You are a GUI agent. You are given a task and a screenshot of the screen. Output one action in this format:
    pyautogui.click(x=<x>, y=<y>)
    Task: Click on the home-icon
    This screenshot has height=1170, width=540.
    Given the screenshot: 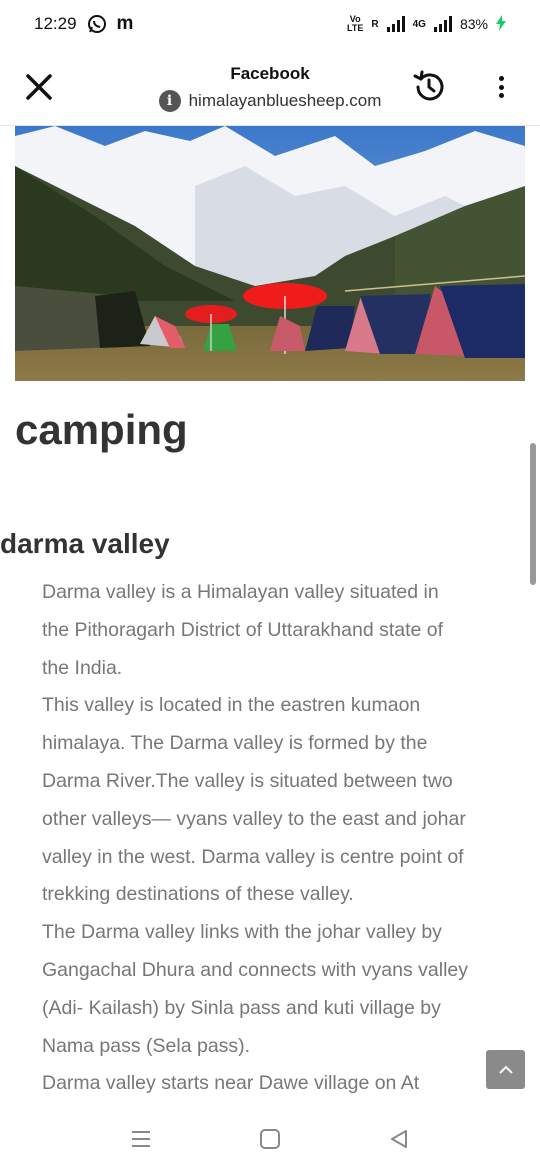 What is the action you would take?
    pyautogui.click(x=270, y=1139)
    